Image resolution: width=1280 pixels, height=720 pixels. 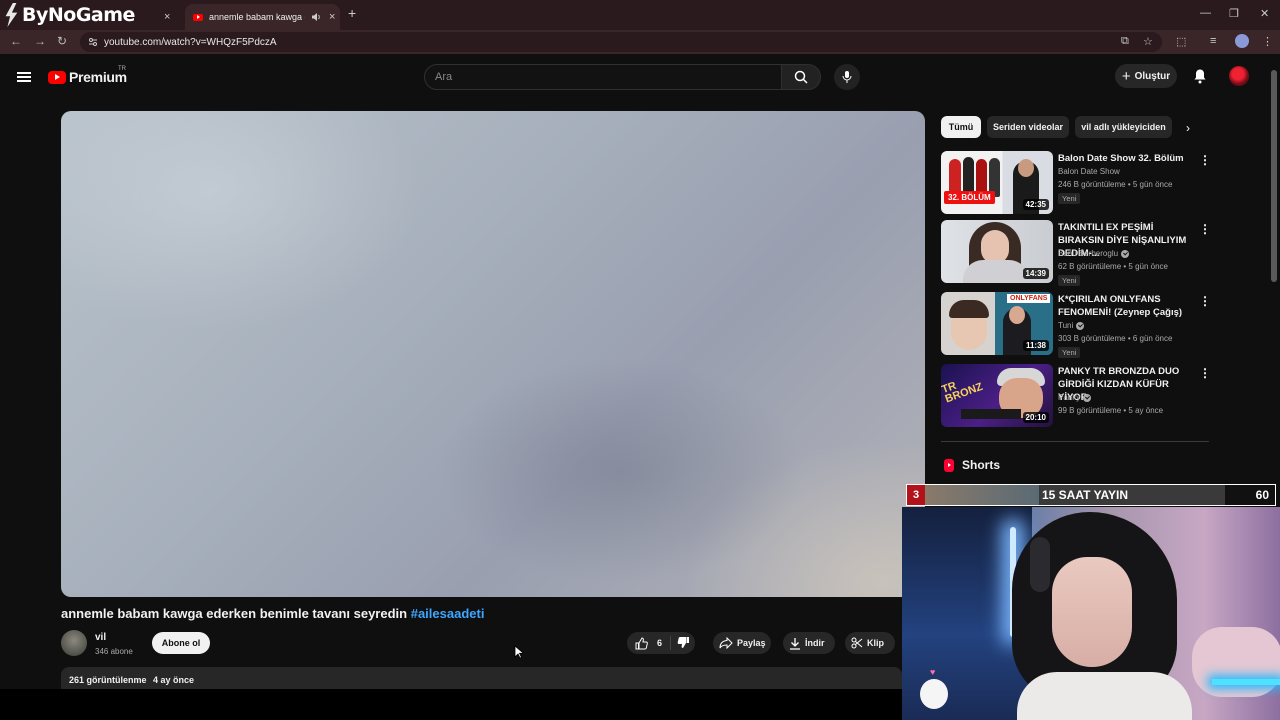 What do you see at coordinates (1066, 325) in the screenshot?
I see `channel-name-text: Tuni` at bounding box center [1066, 325].